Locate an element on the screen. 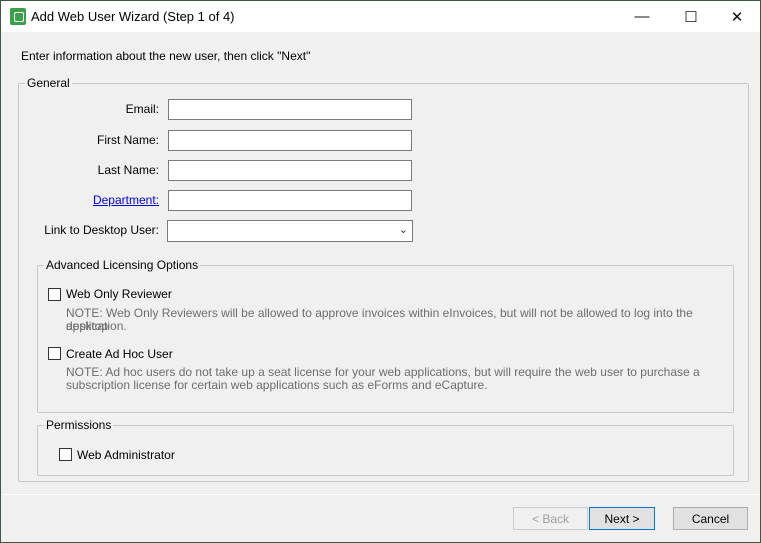 The image size is (761, 543). department-link: Department: is located at coordinates (126, 200).